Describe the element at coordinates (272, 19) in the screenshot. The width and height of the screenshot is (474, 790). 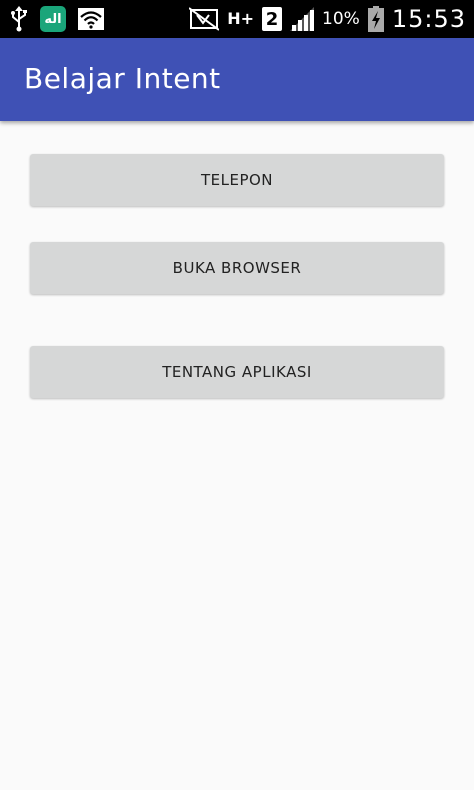
I see `sim-slot-indicator: 2` at that location.